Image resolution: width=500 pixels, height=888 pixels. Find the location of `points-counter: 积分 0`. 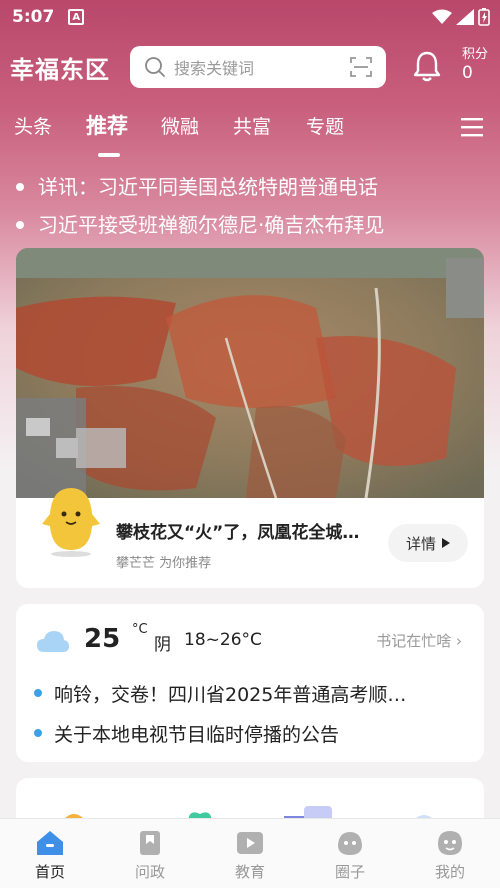

points-counter: 积分 0 is located at coordinates (475, 64).